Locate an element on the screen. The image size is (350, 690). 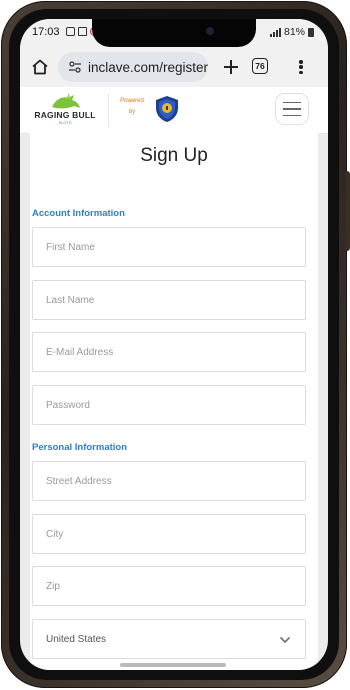
country-select: United States is located at coordinates (169, 639).